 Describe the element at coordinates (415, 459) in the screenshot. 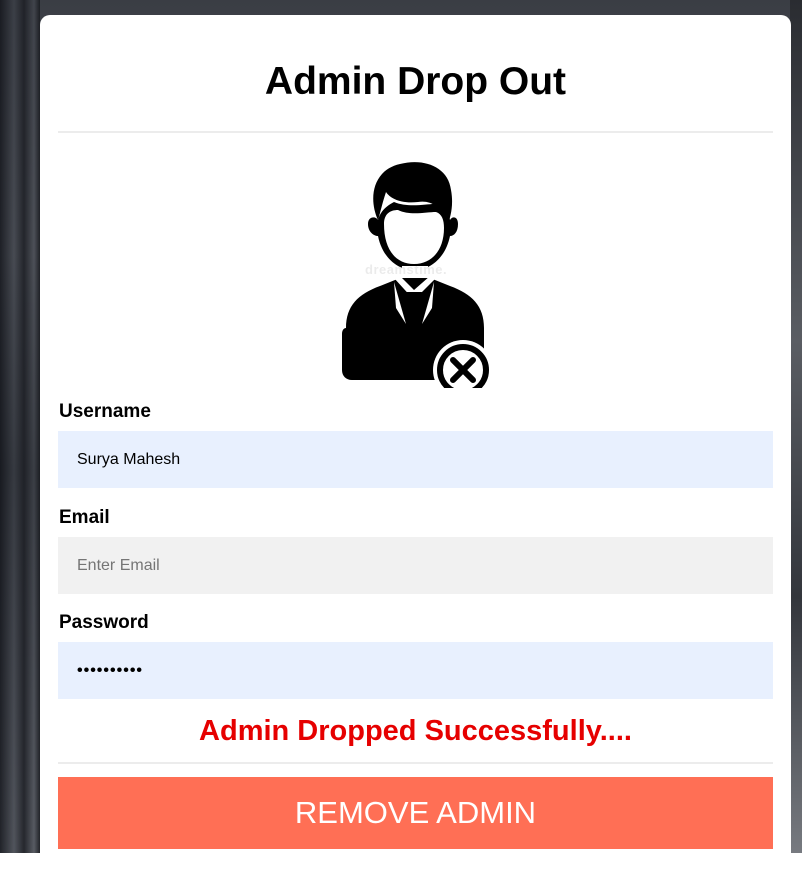

I see `username-input: Surya Mahesh` at that location.